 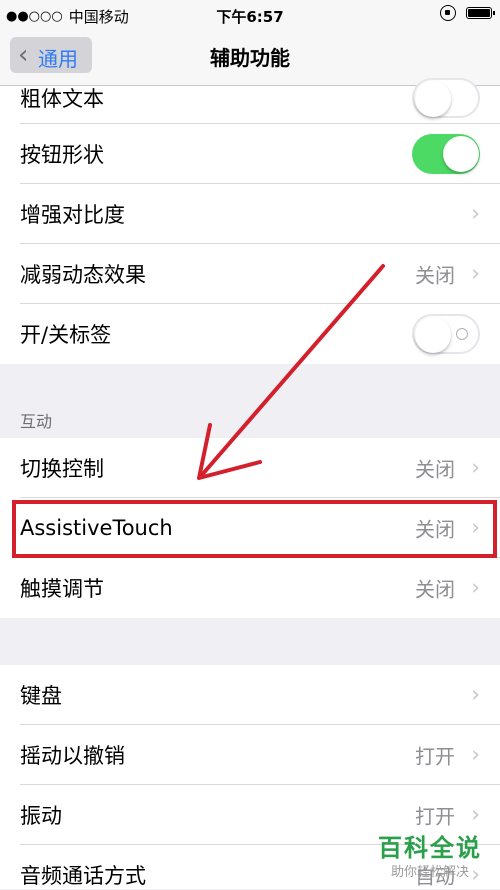 What do you see at coordinates (250, 695) in the screenshot?
I see `settings-row-keyboard: 键盘 ›` at bounding box center [250, 695].